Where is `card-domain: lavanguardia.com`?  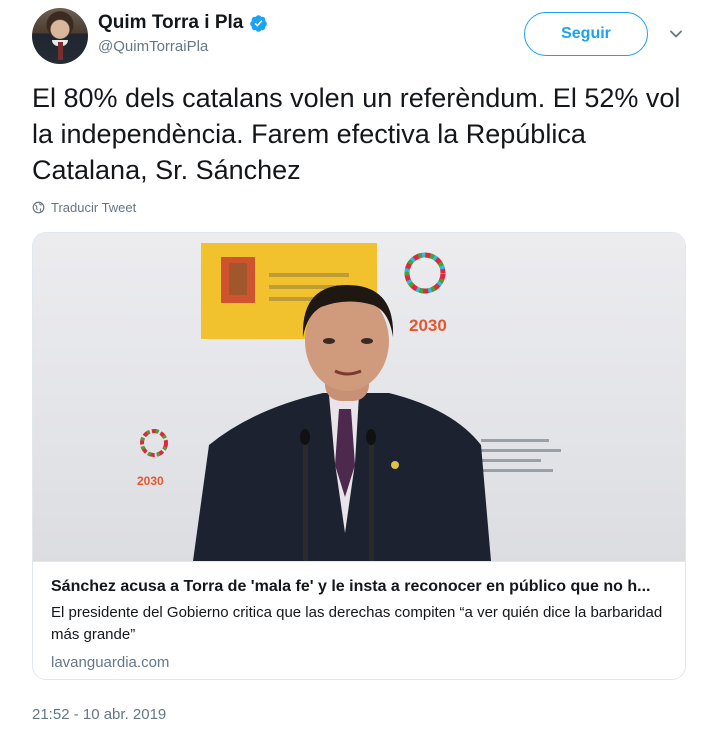 card-domain: lavanguardia.com is located at coordinates (360, 662).